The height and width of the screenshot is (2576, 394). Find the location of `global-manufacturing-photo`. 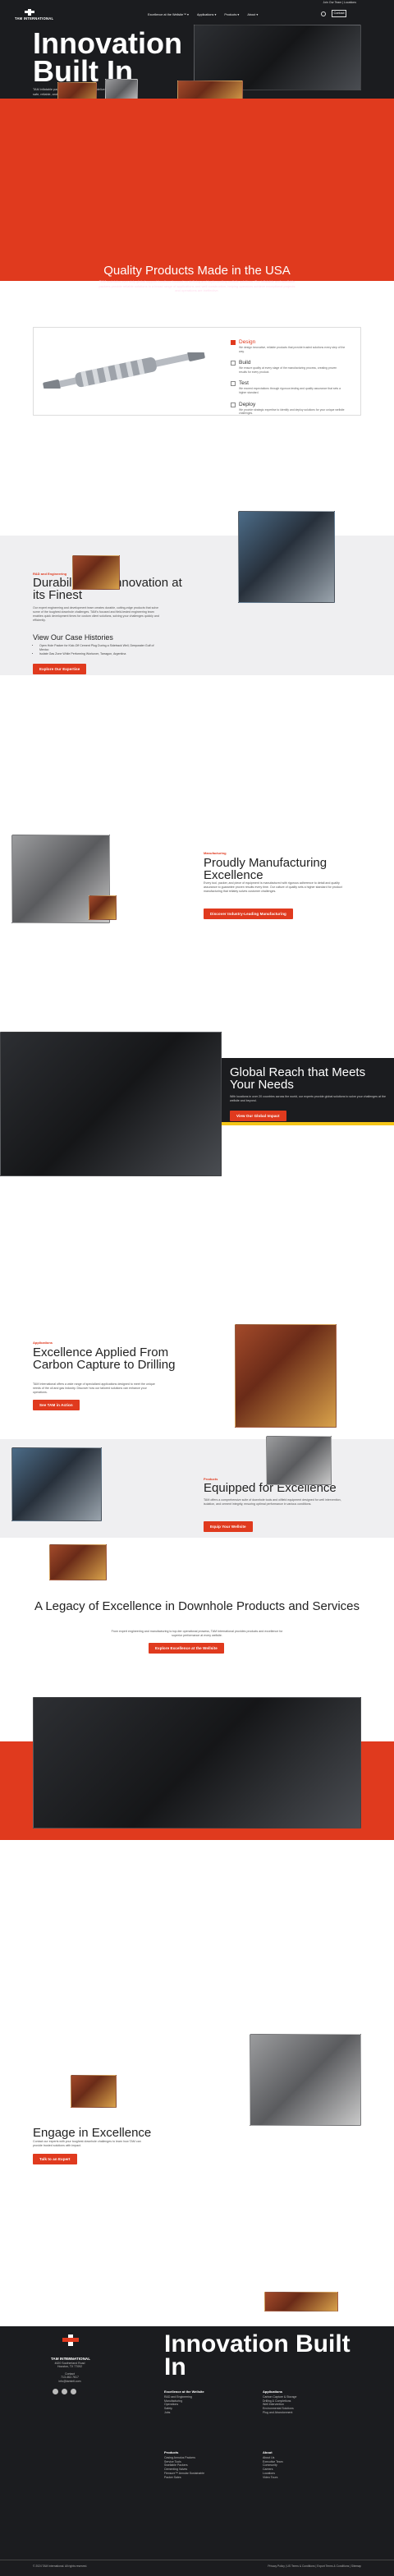

global-manufacturing-photo is located at coordinates (111, 1104).